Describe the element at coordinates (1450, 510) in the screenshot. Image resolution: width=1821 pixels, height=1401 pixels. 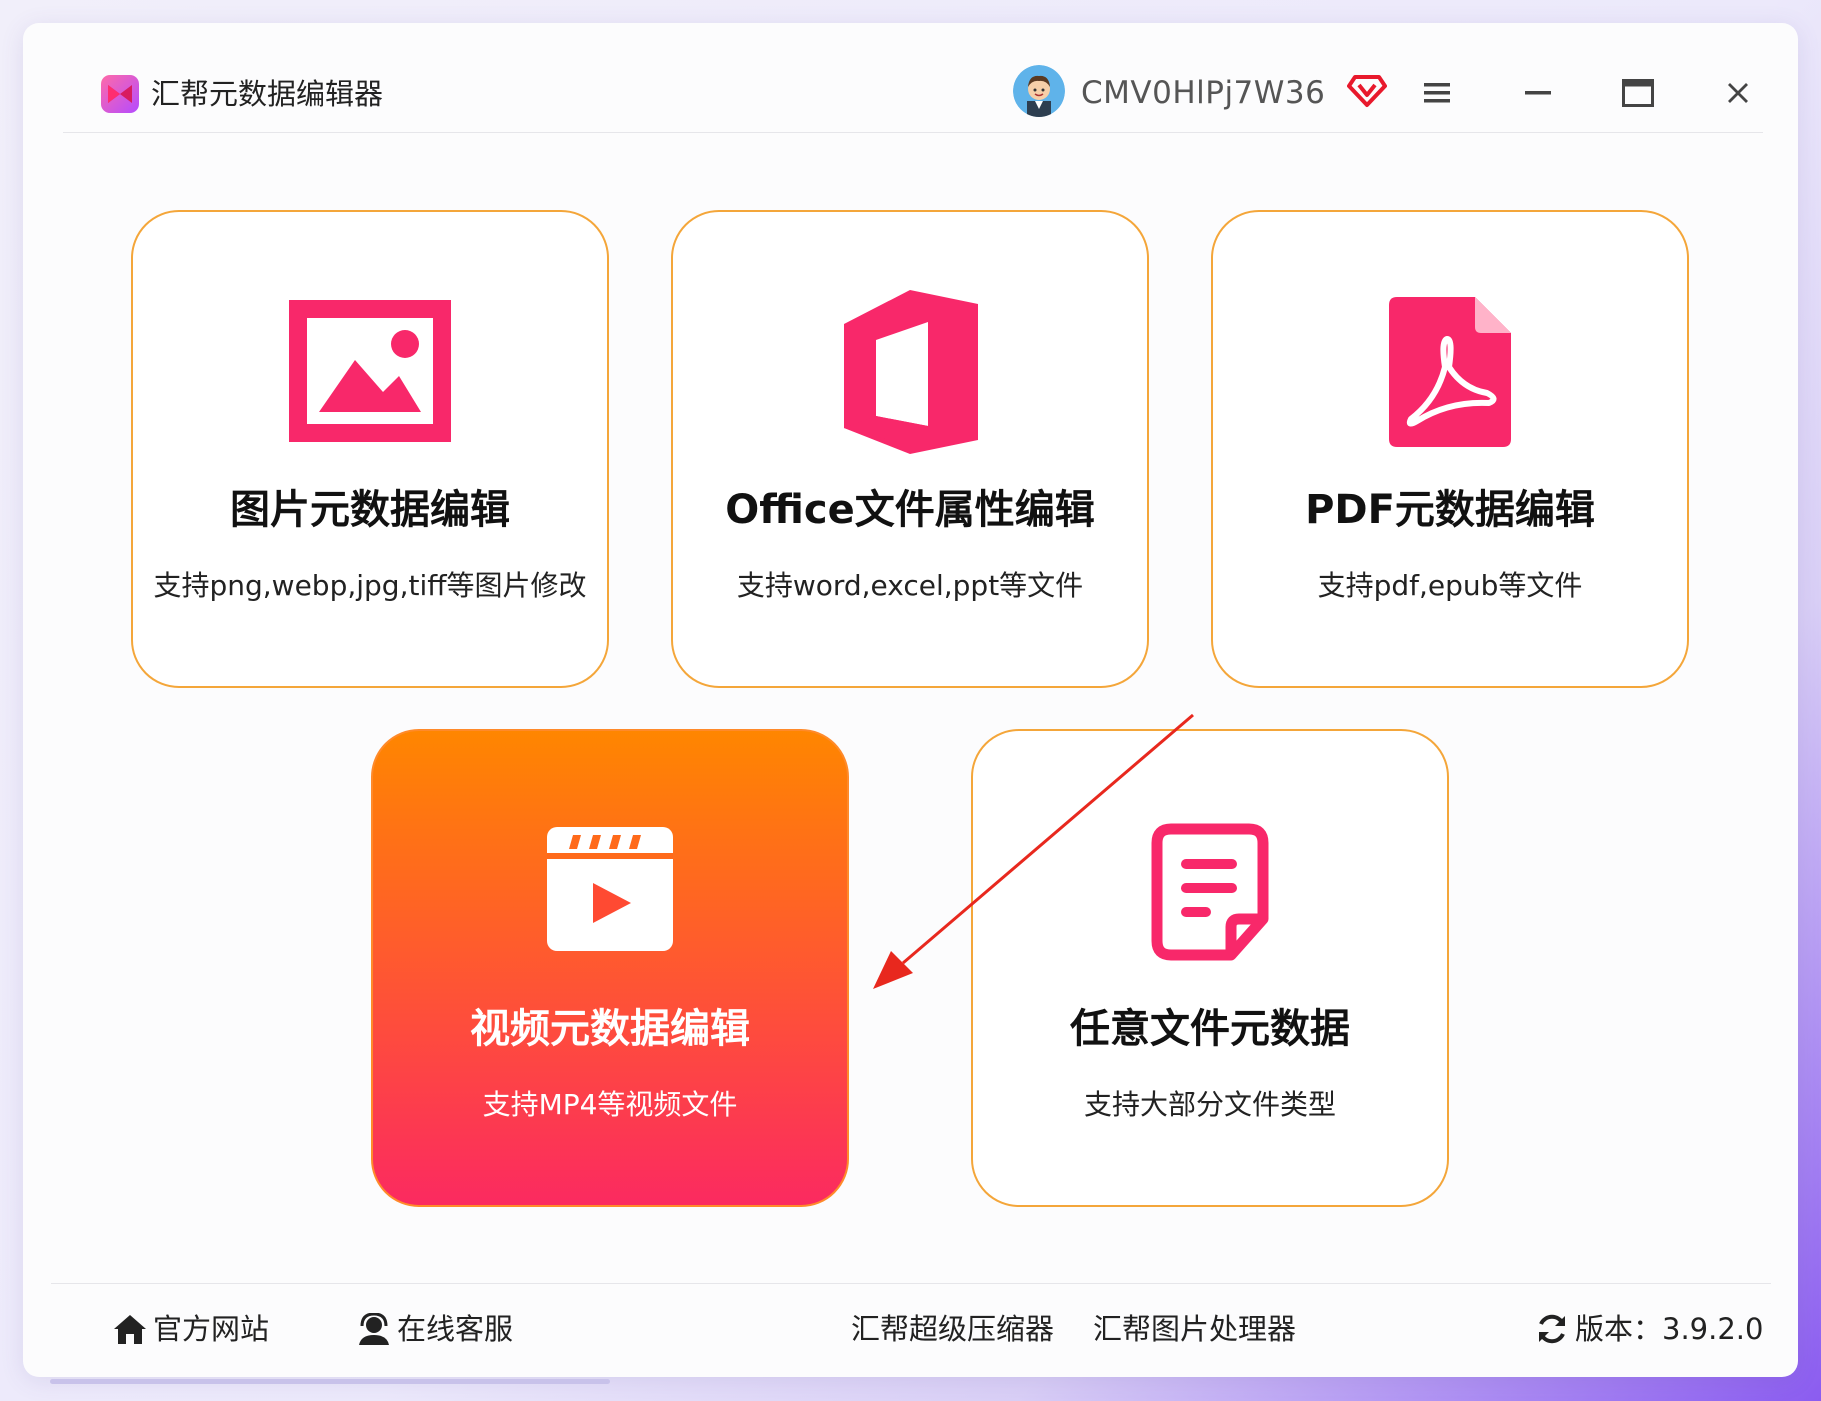
I see `card-title: PDF元数据编辑` at that location.